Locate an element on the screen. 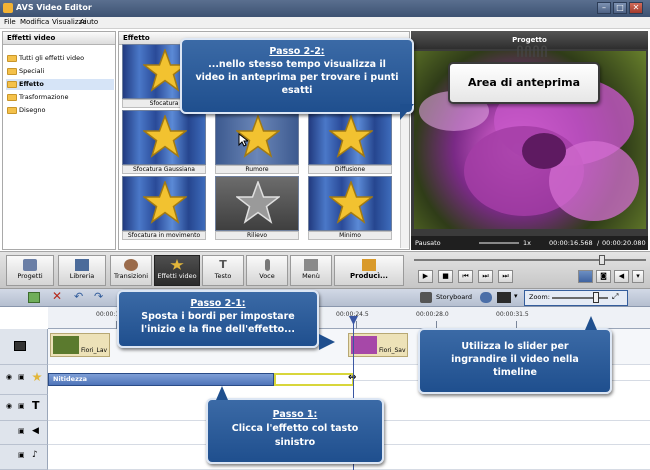 This screenshot has width=650, height=470. video-effects-button: Effetti video is located at coordinates (177, 270).